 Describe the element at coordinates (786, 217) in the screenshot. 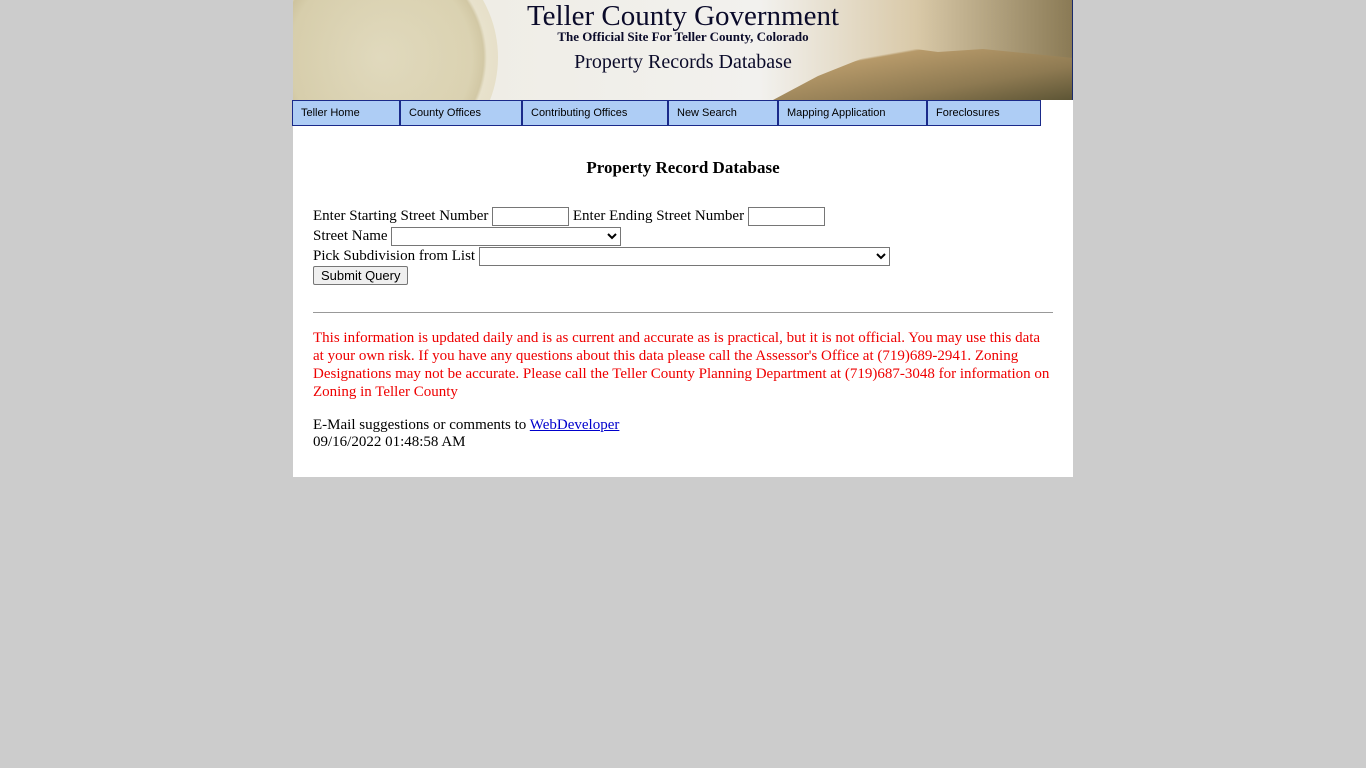

I see `end-number-input` at that location.